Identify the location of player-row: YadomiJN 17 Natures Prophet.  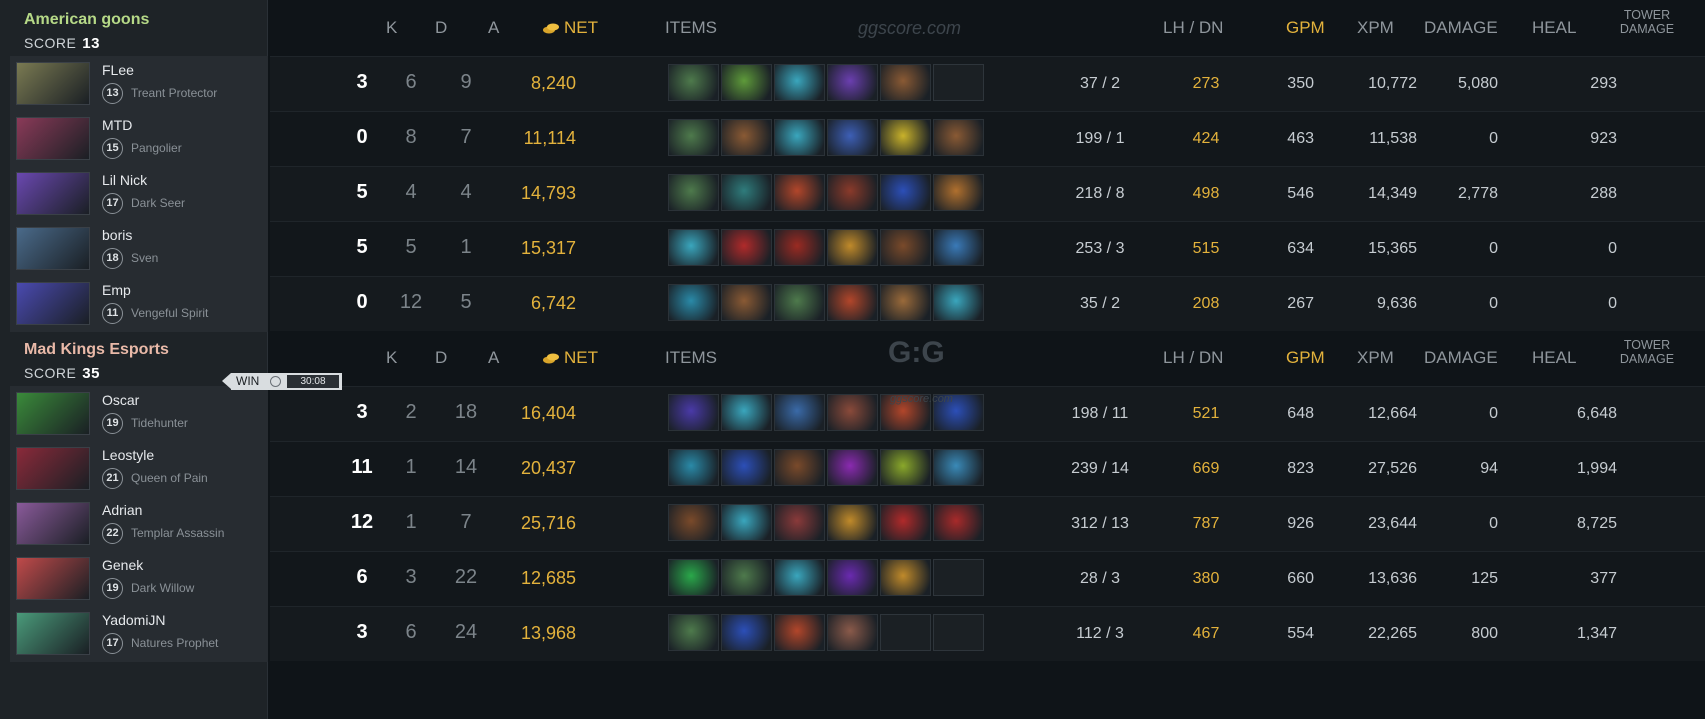
(139, 634).